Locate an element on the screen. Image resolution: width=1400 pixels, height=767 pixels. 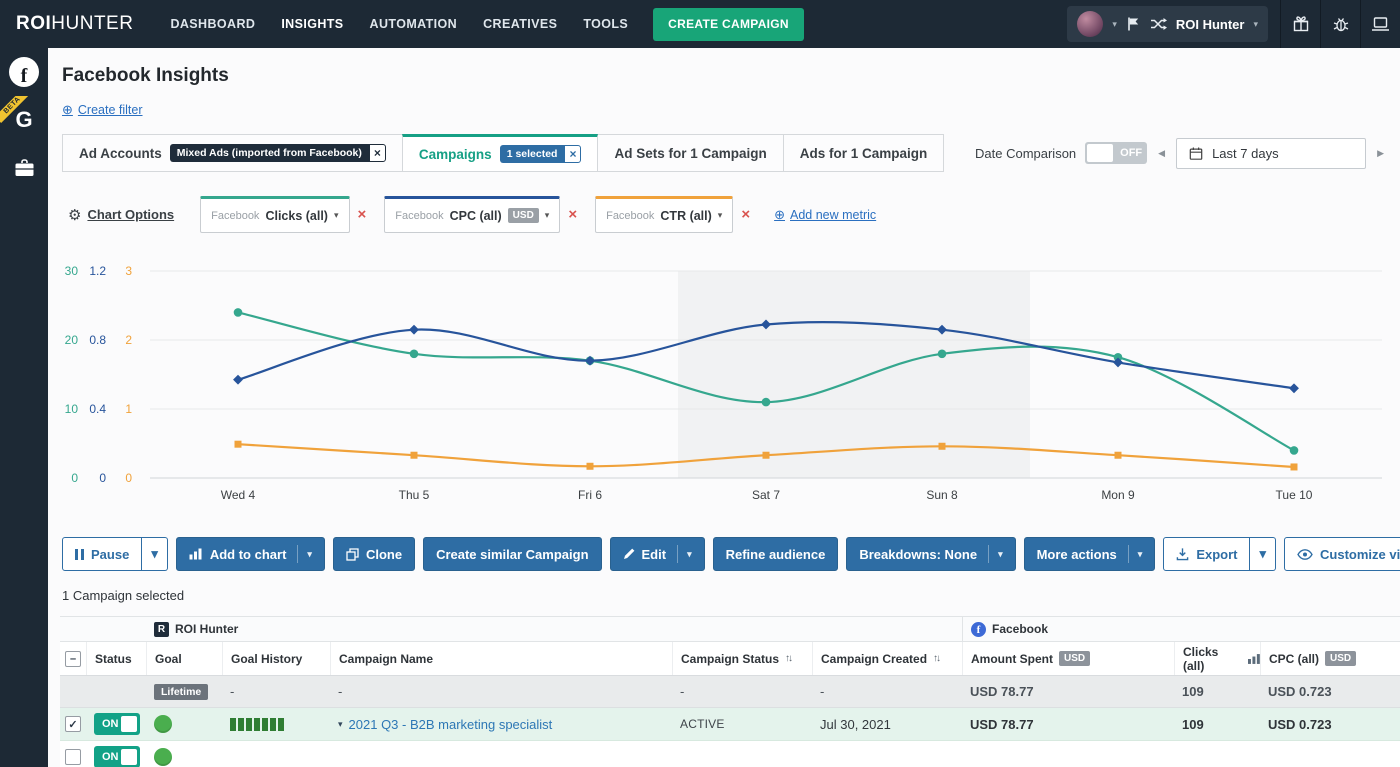
remove-metric-clicks-button: × is located at coordinates (362, 214).